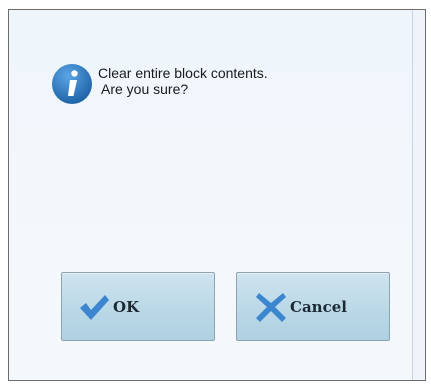 The width and height of the screenshot is (431, 387). Describe the element at coordinates (145, 89) in the screenshot. I see `message-line-2: Are you sure?` at that location.